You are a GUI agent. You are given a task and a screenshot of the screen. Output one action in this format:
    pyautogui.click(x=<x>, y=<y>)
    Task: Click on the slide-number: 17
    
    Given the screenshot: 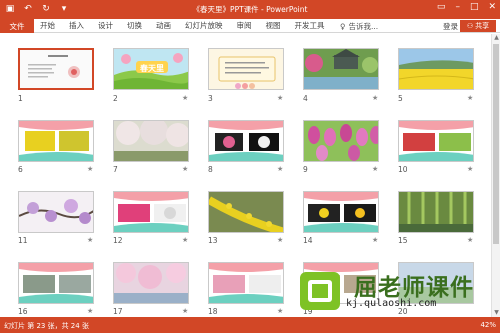 What is the action you would take?
    pyautogui.click(x=118, y=311)
    